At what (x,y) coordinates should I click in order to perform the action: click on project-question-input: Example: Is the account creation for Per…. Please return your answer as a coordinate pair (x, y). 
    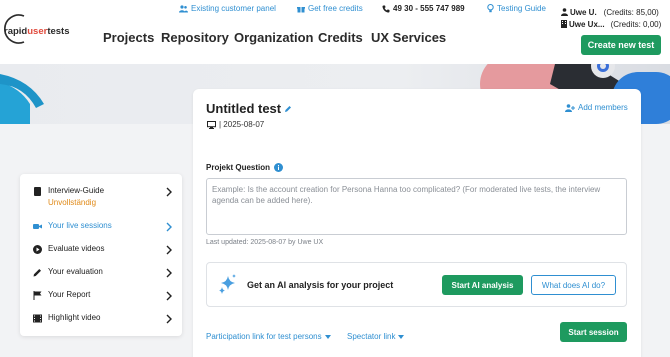
    Looking at the image, I should click on (416, 206).